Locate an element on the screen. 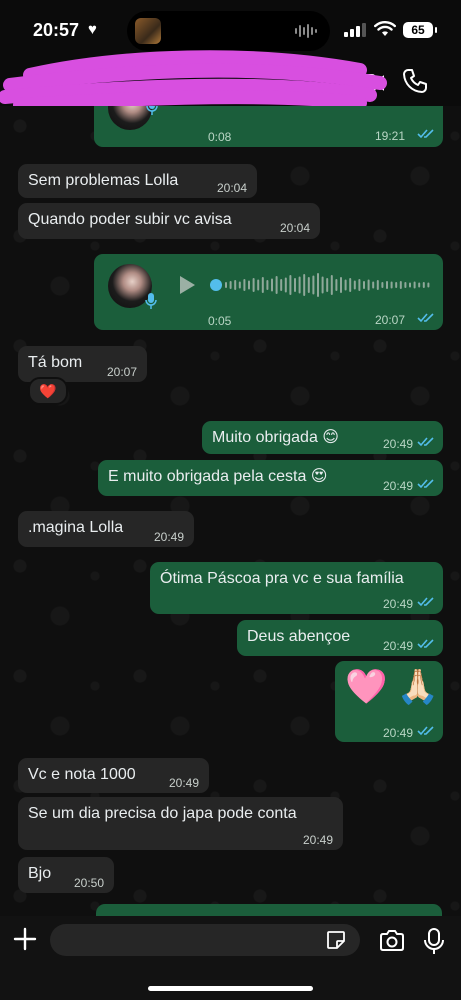  incoming-message: Vc e nota 1000 20:49 is located at coordinates (113, 775).